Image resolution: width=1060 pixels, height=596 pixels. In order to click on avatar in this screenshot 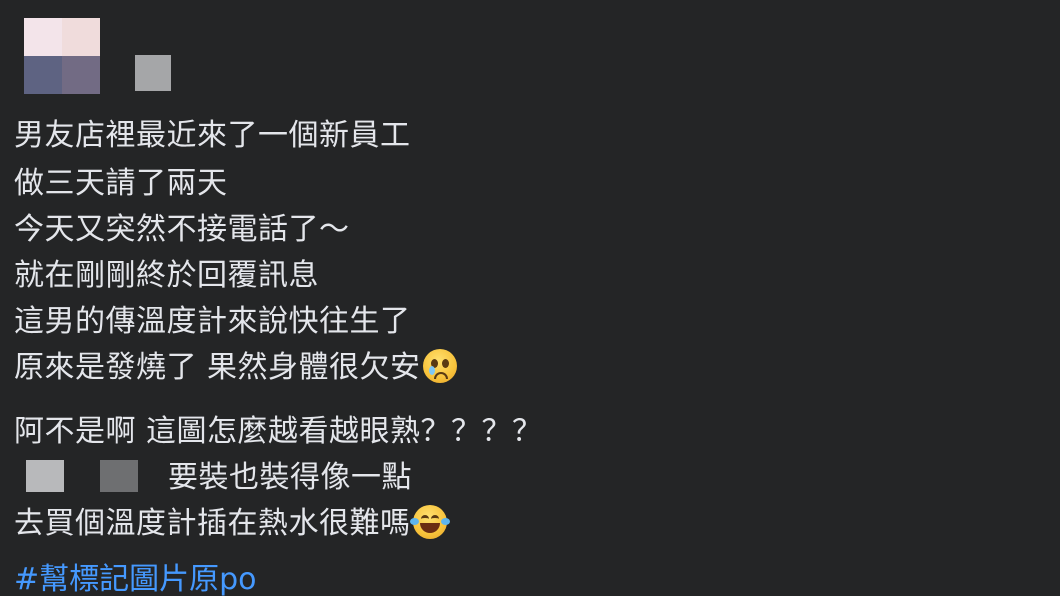, I will do `click(62, 56)`.